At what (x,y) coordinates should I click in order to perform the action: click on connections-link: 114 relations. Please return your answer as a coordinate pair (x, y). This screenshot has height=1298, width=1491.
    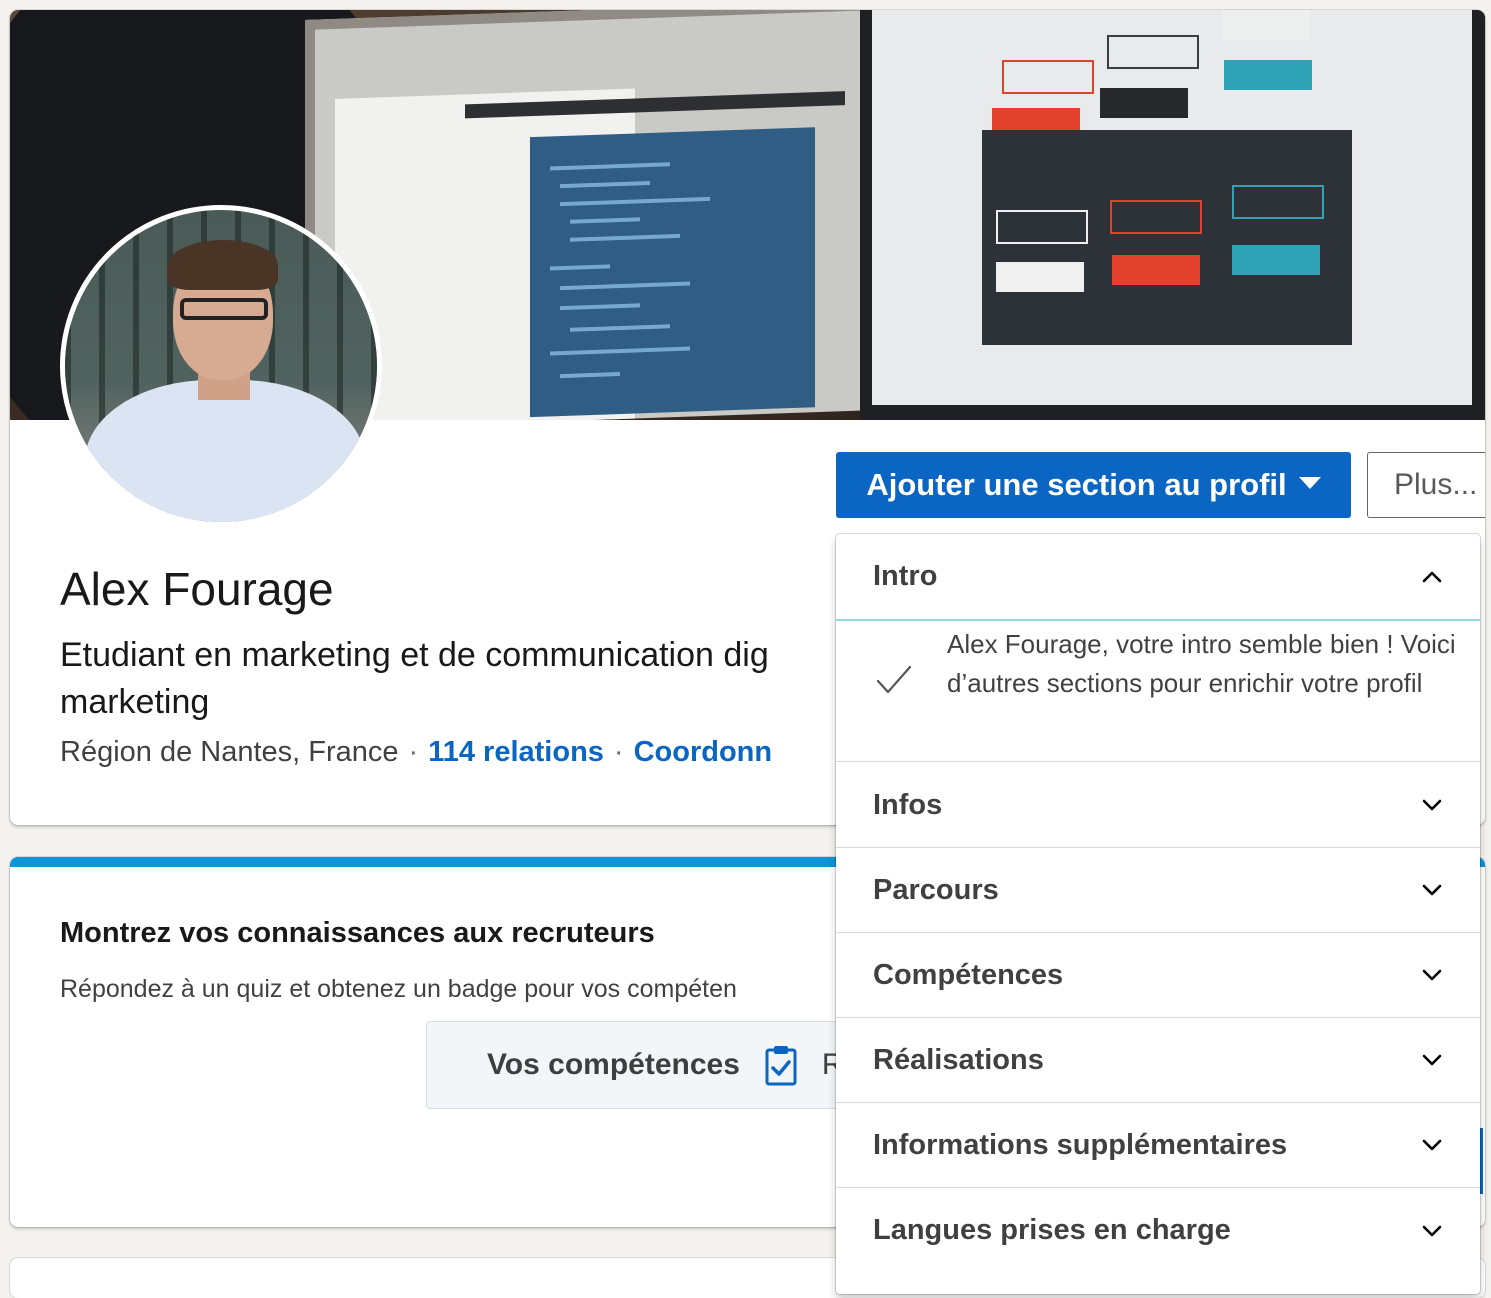
    Looking at the image, I should click on (516, 752).